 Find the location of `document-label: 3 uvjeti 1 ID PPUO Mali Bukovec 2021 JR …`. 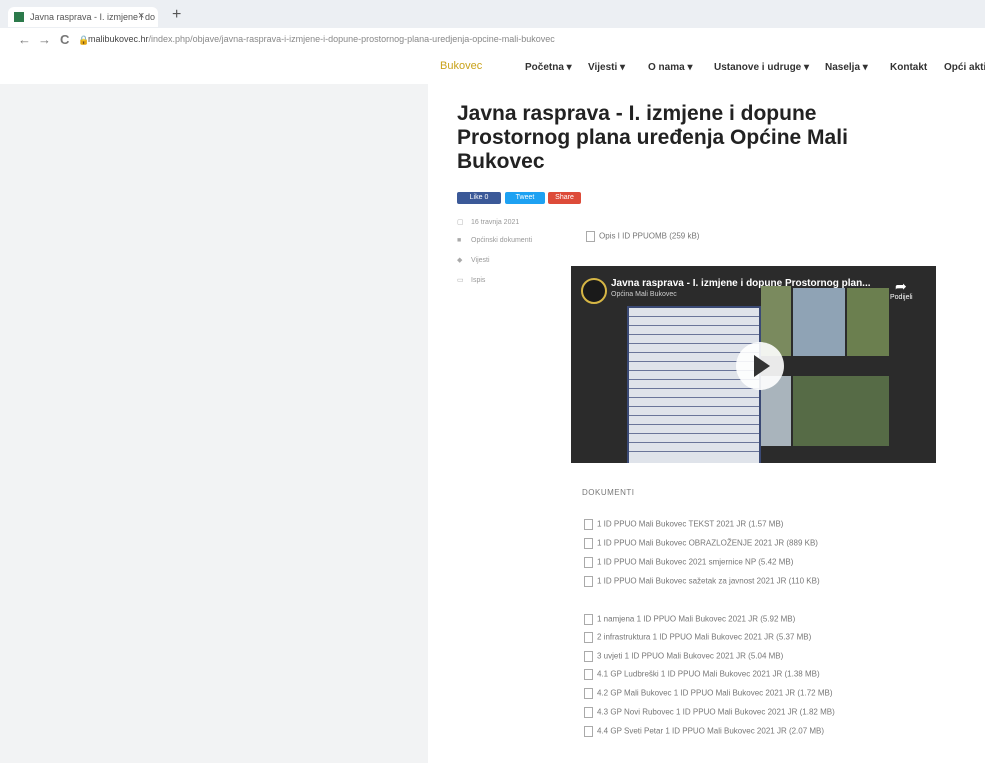

document-label: 3 uvjeti 1 ID PPUO Mali Bukovec 2021 JR … is located at coordinates (690, 656).